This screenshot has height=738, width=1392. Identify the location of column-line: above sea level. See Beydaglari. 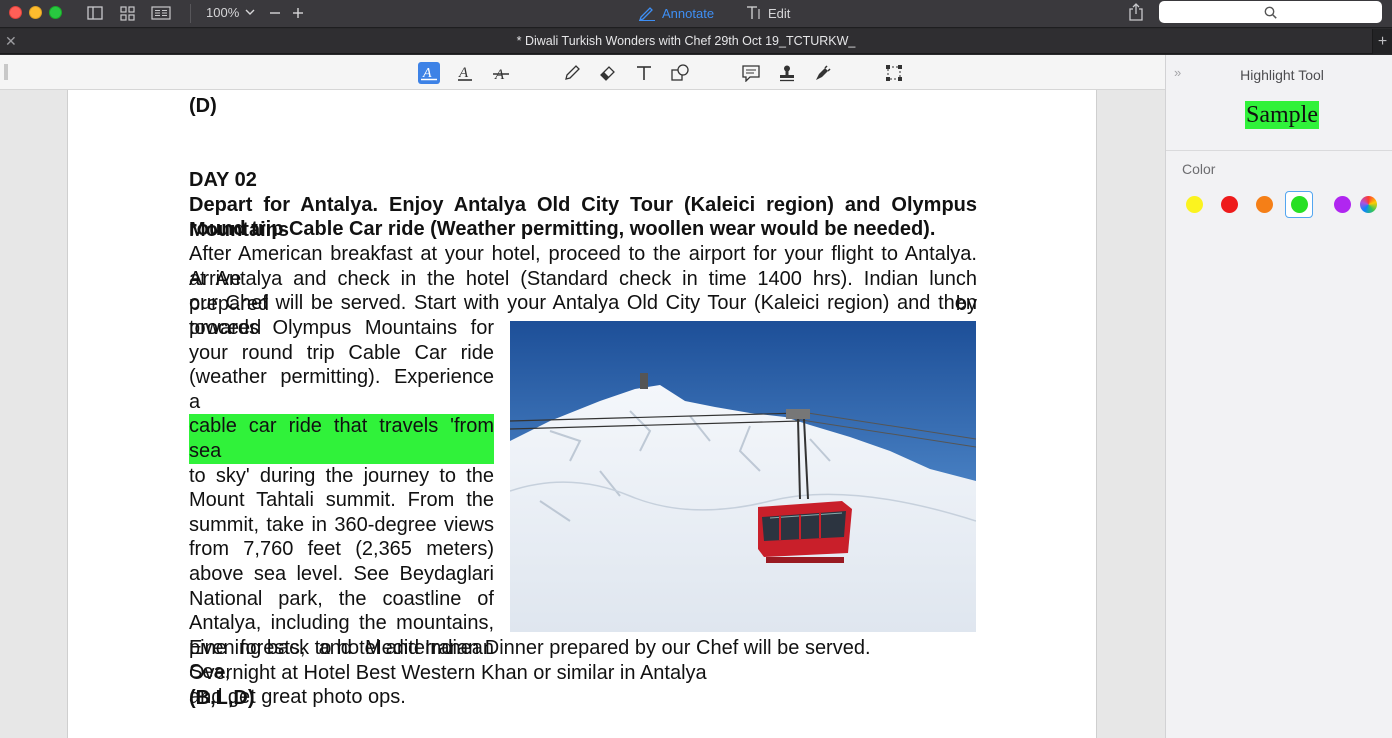
(341, 573).